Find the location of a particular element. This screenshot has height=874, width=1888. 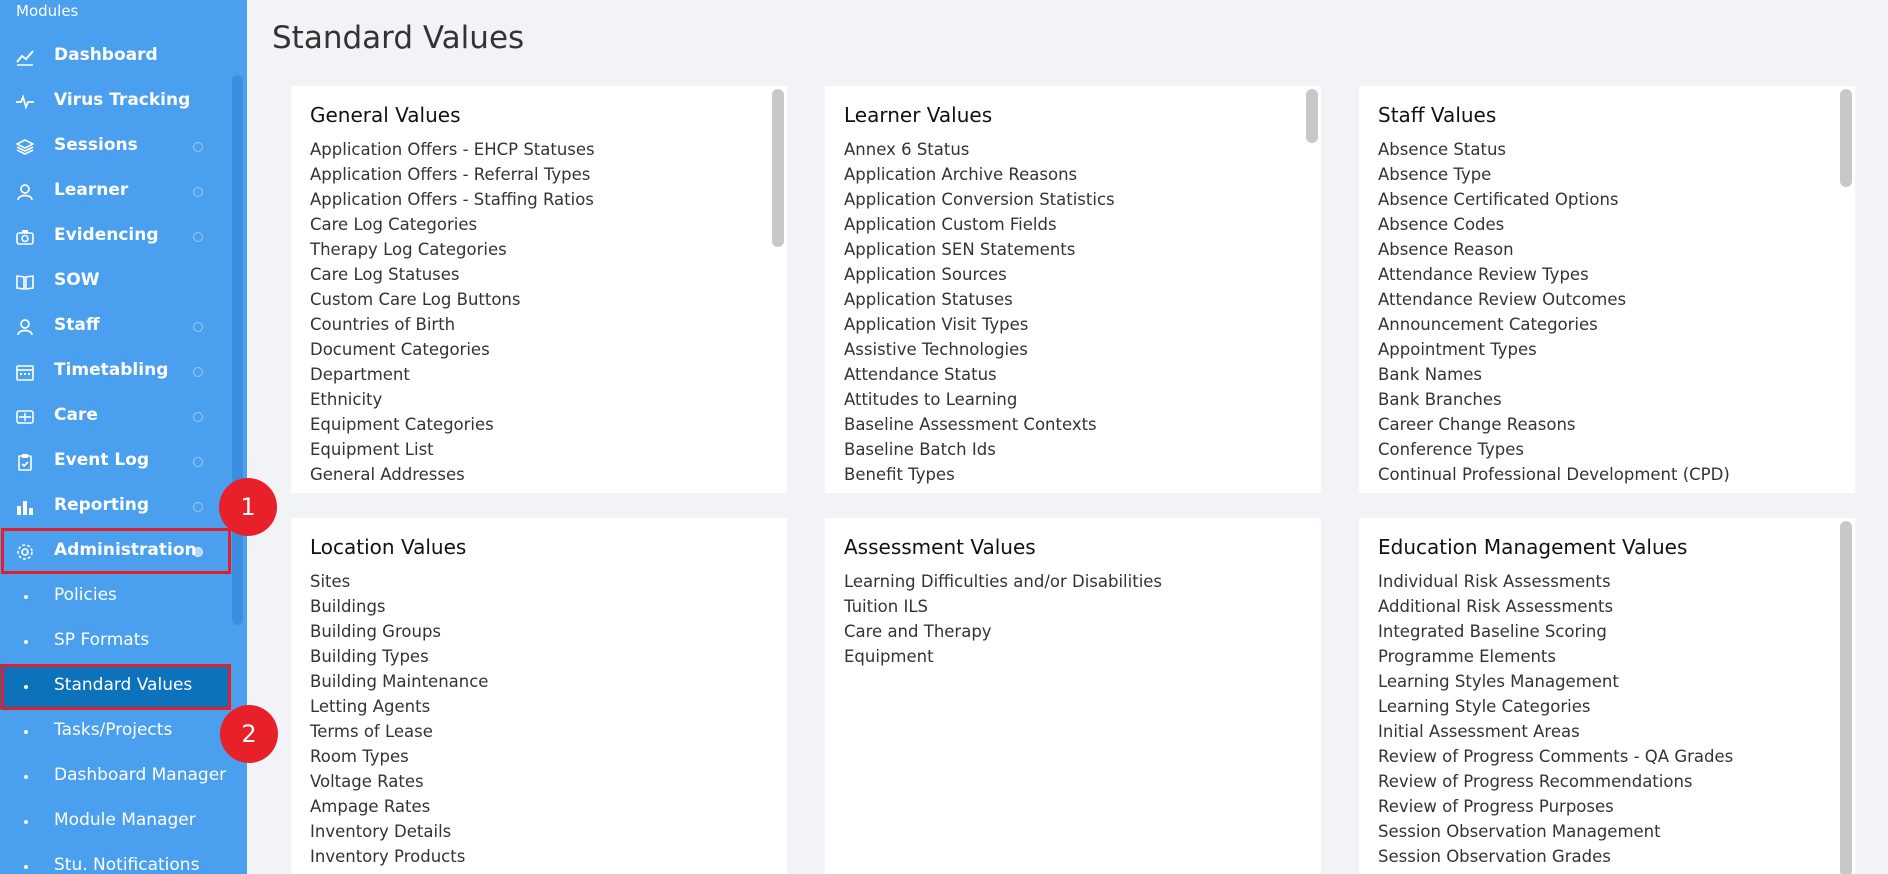

standard-value-link: Attitudes to Learning is located at coordinates (979, 399).